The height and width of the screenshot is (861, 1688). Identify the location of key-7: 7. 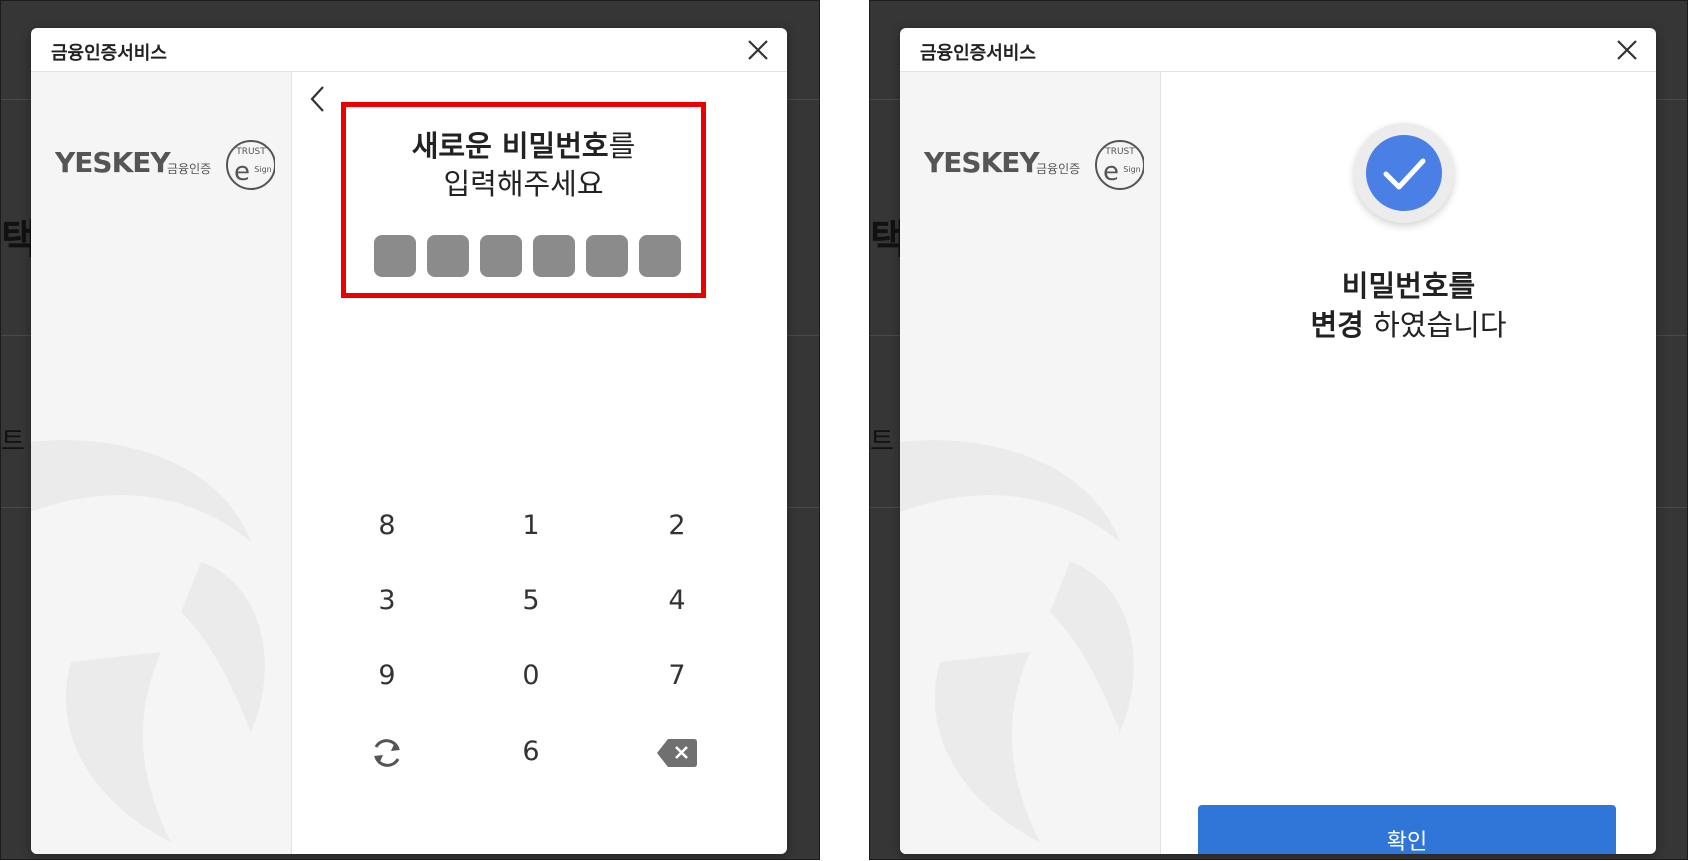
(677, 676).